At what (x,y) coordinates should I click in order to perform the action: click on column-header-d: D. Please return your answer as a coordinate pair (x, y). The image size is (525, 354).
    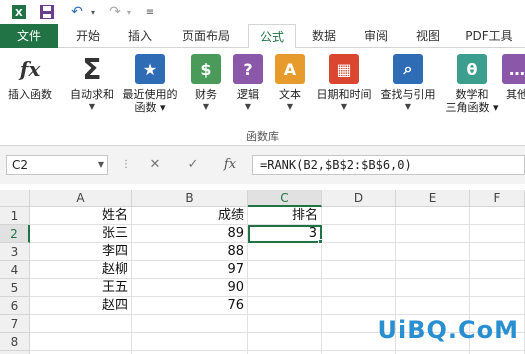
    Looking at the image, I should click on (359, 198).